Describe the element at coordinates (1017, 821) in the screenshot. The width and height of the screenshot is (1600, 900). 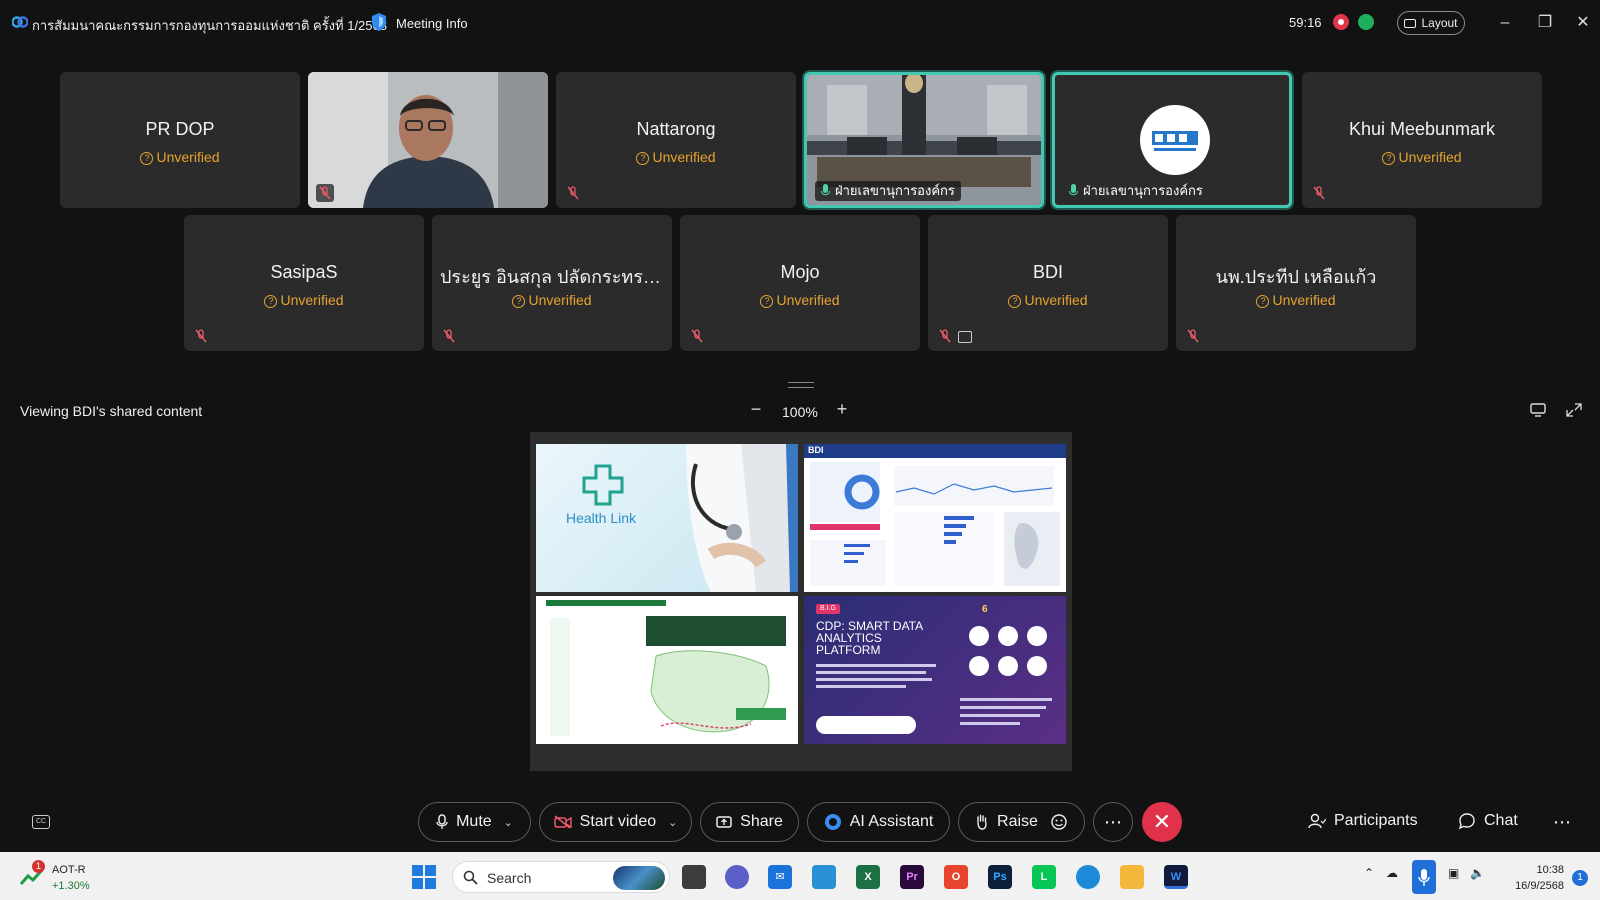
I see `raise-label: Raise` at that location.